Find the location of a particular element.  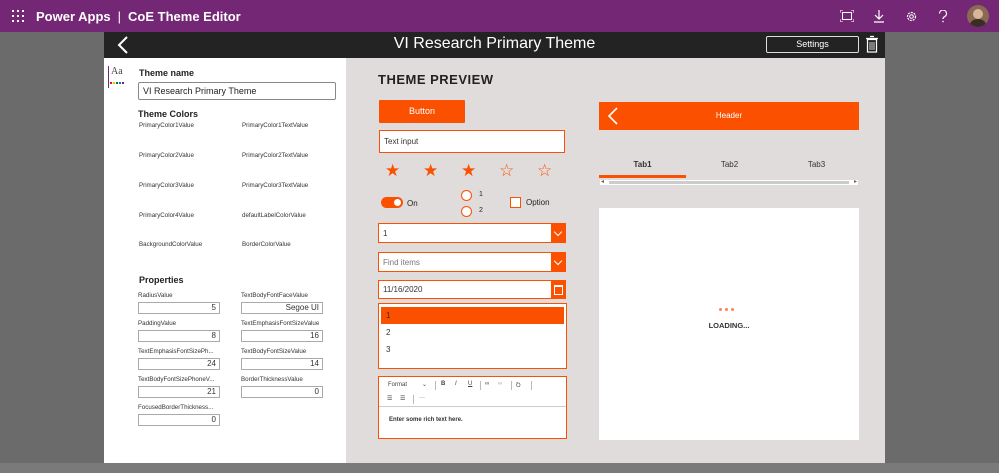

trash-icon is located at coordinates (872, 44).